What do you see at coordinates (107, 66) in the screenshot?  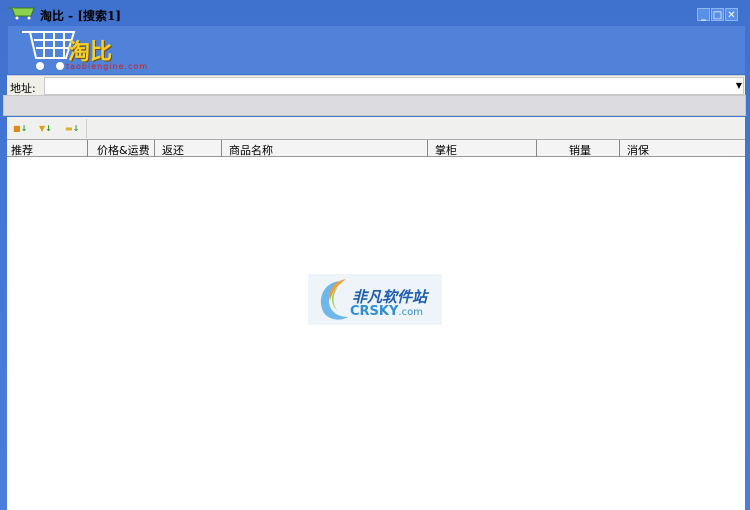 I see `logo-subtitle: taobiengine.com` at bounding box center [107, 66].